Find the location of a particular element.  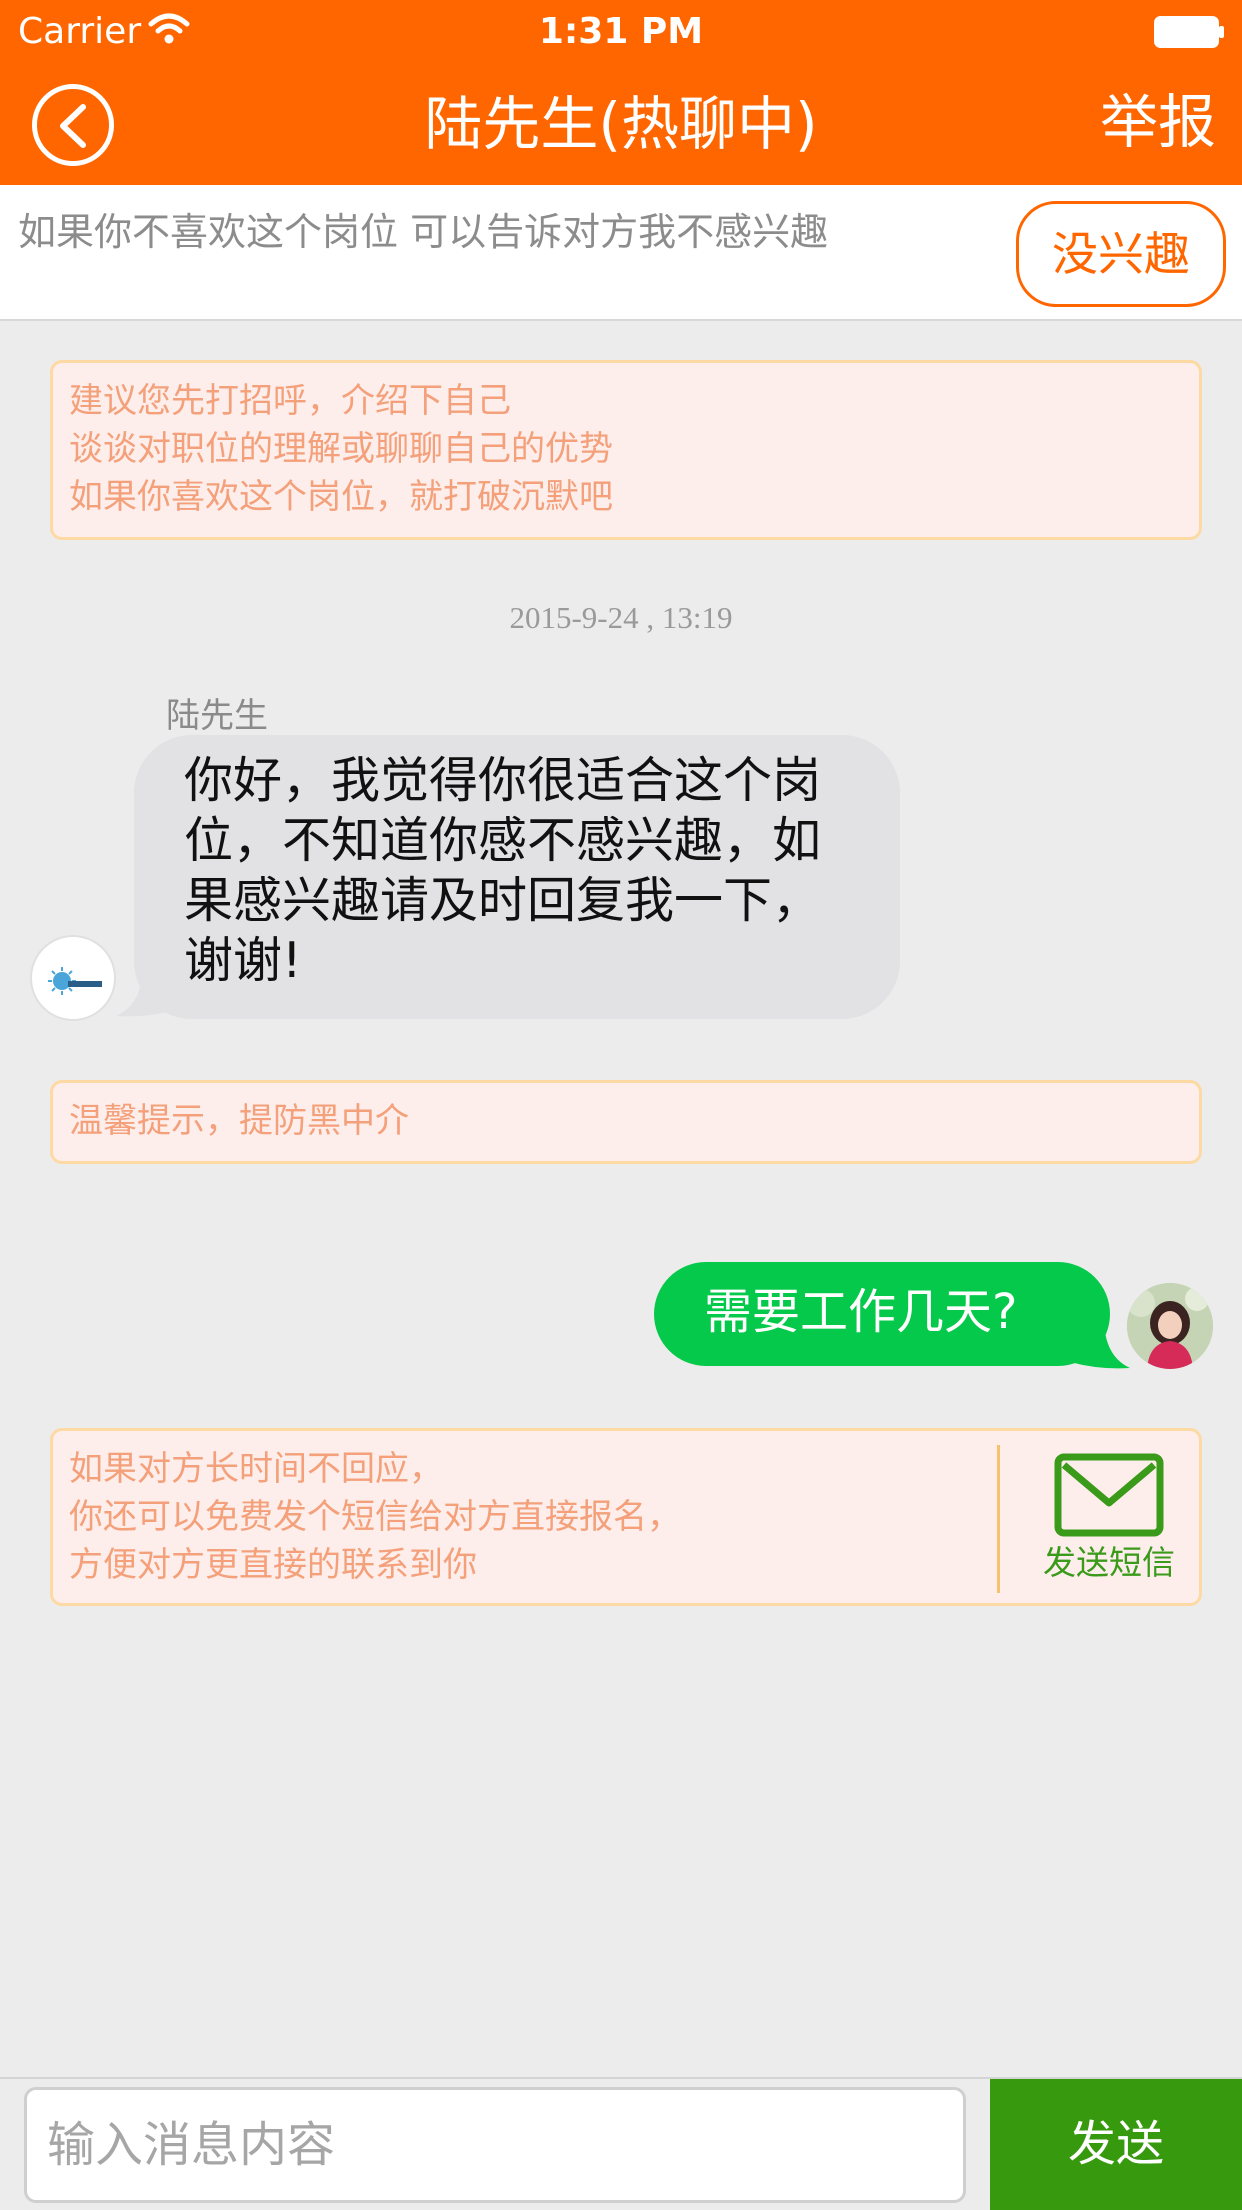

envelope-icon is located at coordinates (1109, 1495).